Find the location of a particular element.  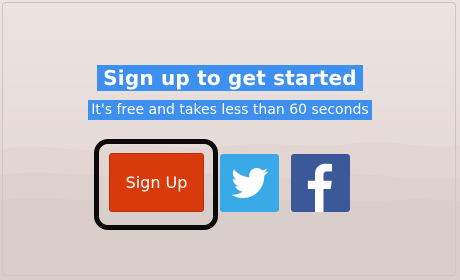

twitter-bird-icon is located at coordinates (249, 183).